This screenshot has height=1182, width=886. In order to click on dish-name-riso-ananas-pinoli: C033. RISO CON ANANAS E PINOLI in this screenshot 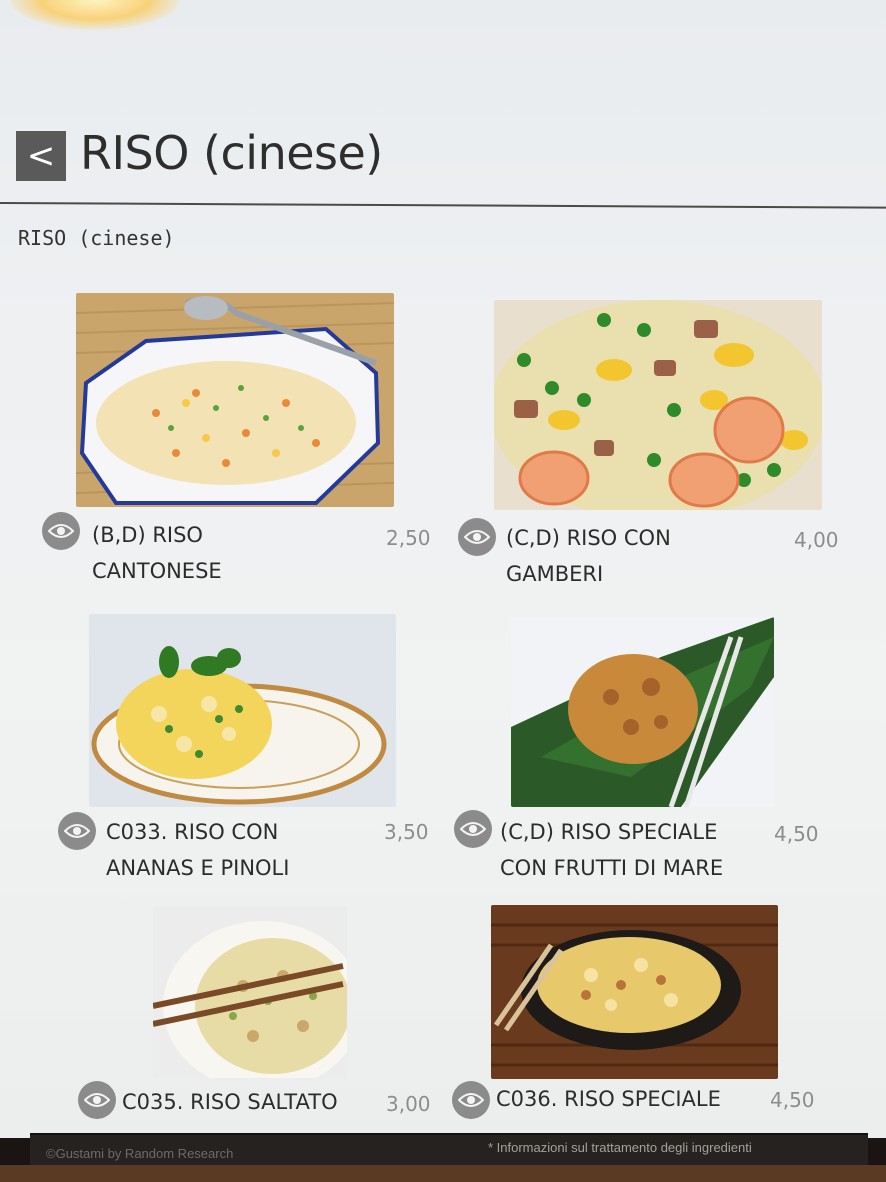, I will do `click(197, 850)`.